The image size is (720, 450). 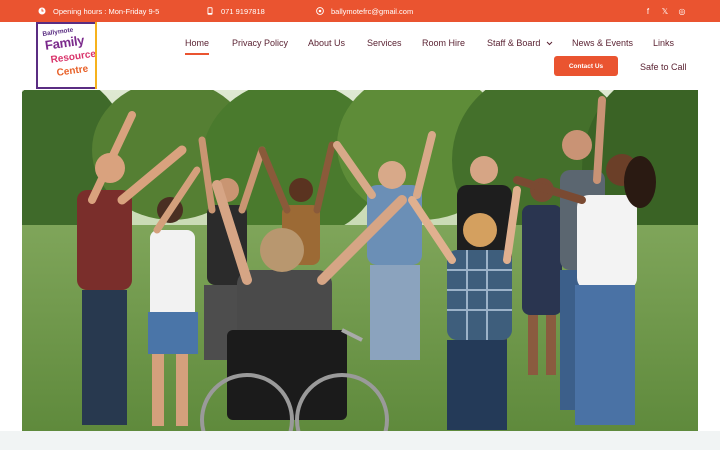 I want to click on nav-item-about-us: About Us, so click(x=326, y=43).